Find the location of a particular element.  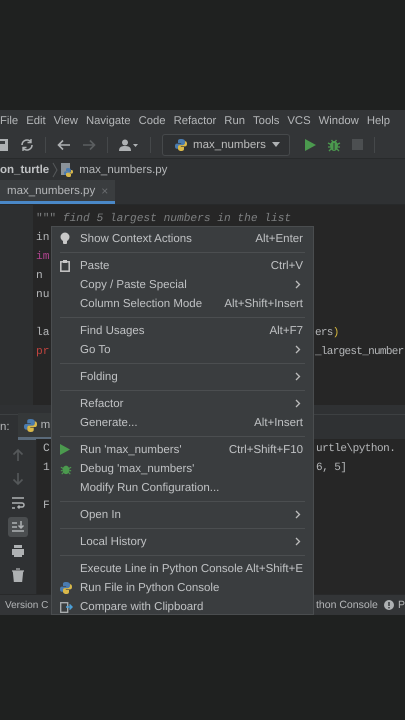

console-text: urtle\python. is located at coordinates (356, 449).